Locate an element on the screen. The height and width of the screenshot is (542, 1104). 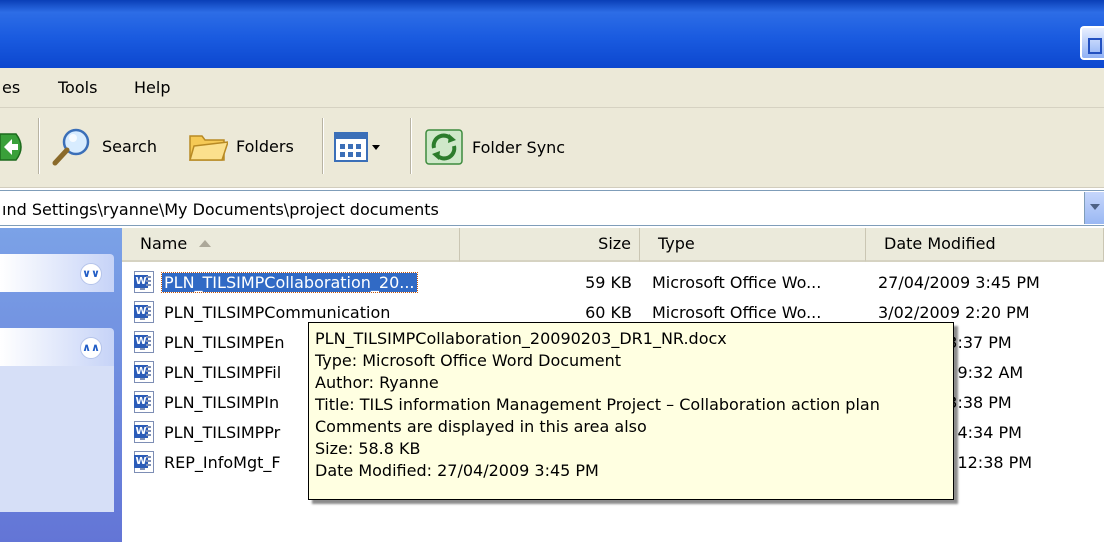
standard-toolbar: Search Folders Folder Sync is located at coordinates (552, 148).